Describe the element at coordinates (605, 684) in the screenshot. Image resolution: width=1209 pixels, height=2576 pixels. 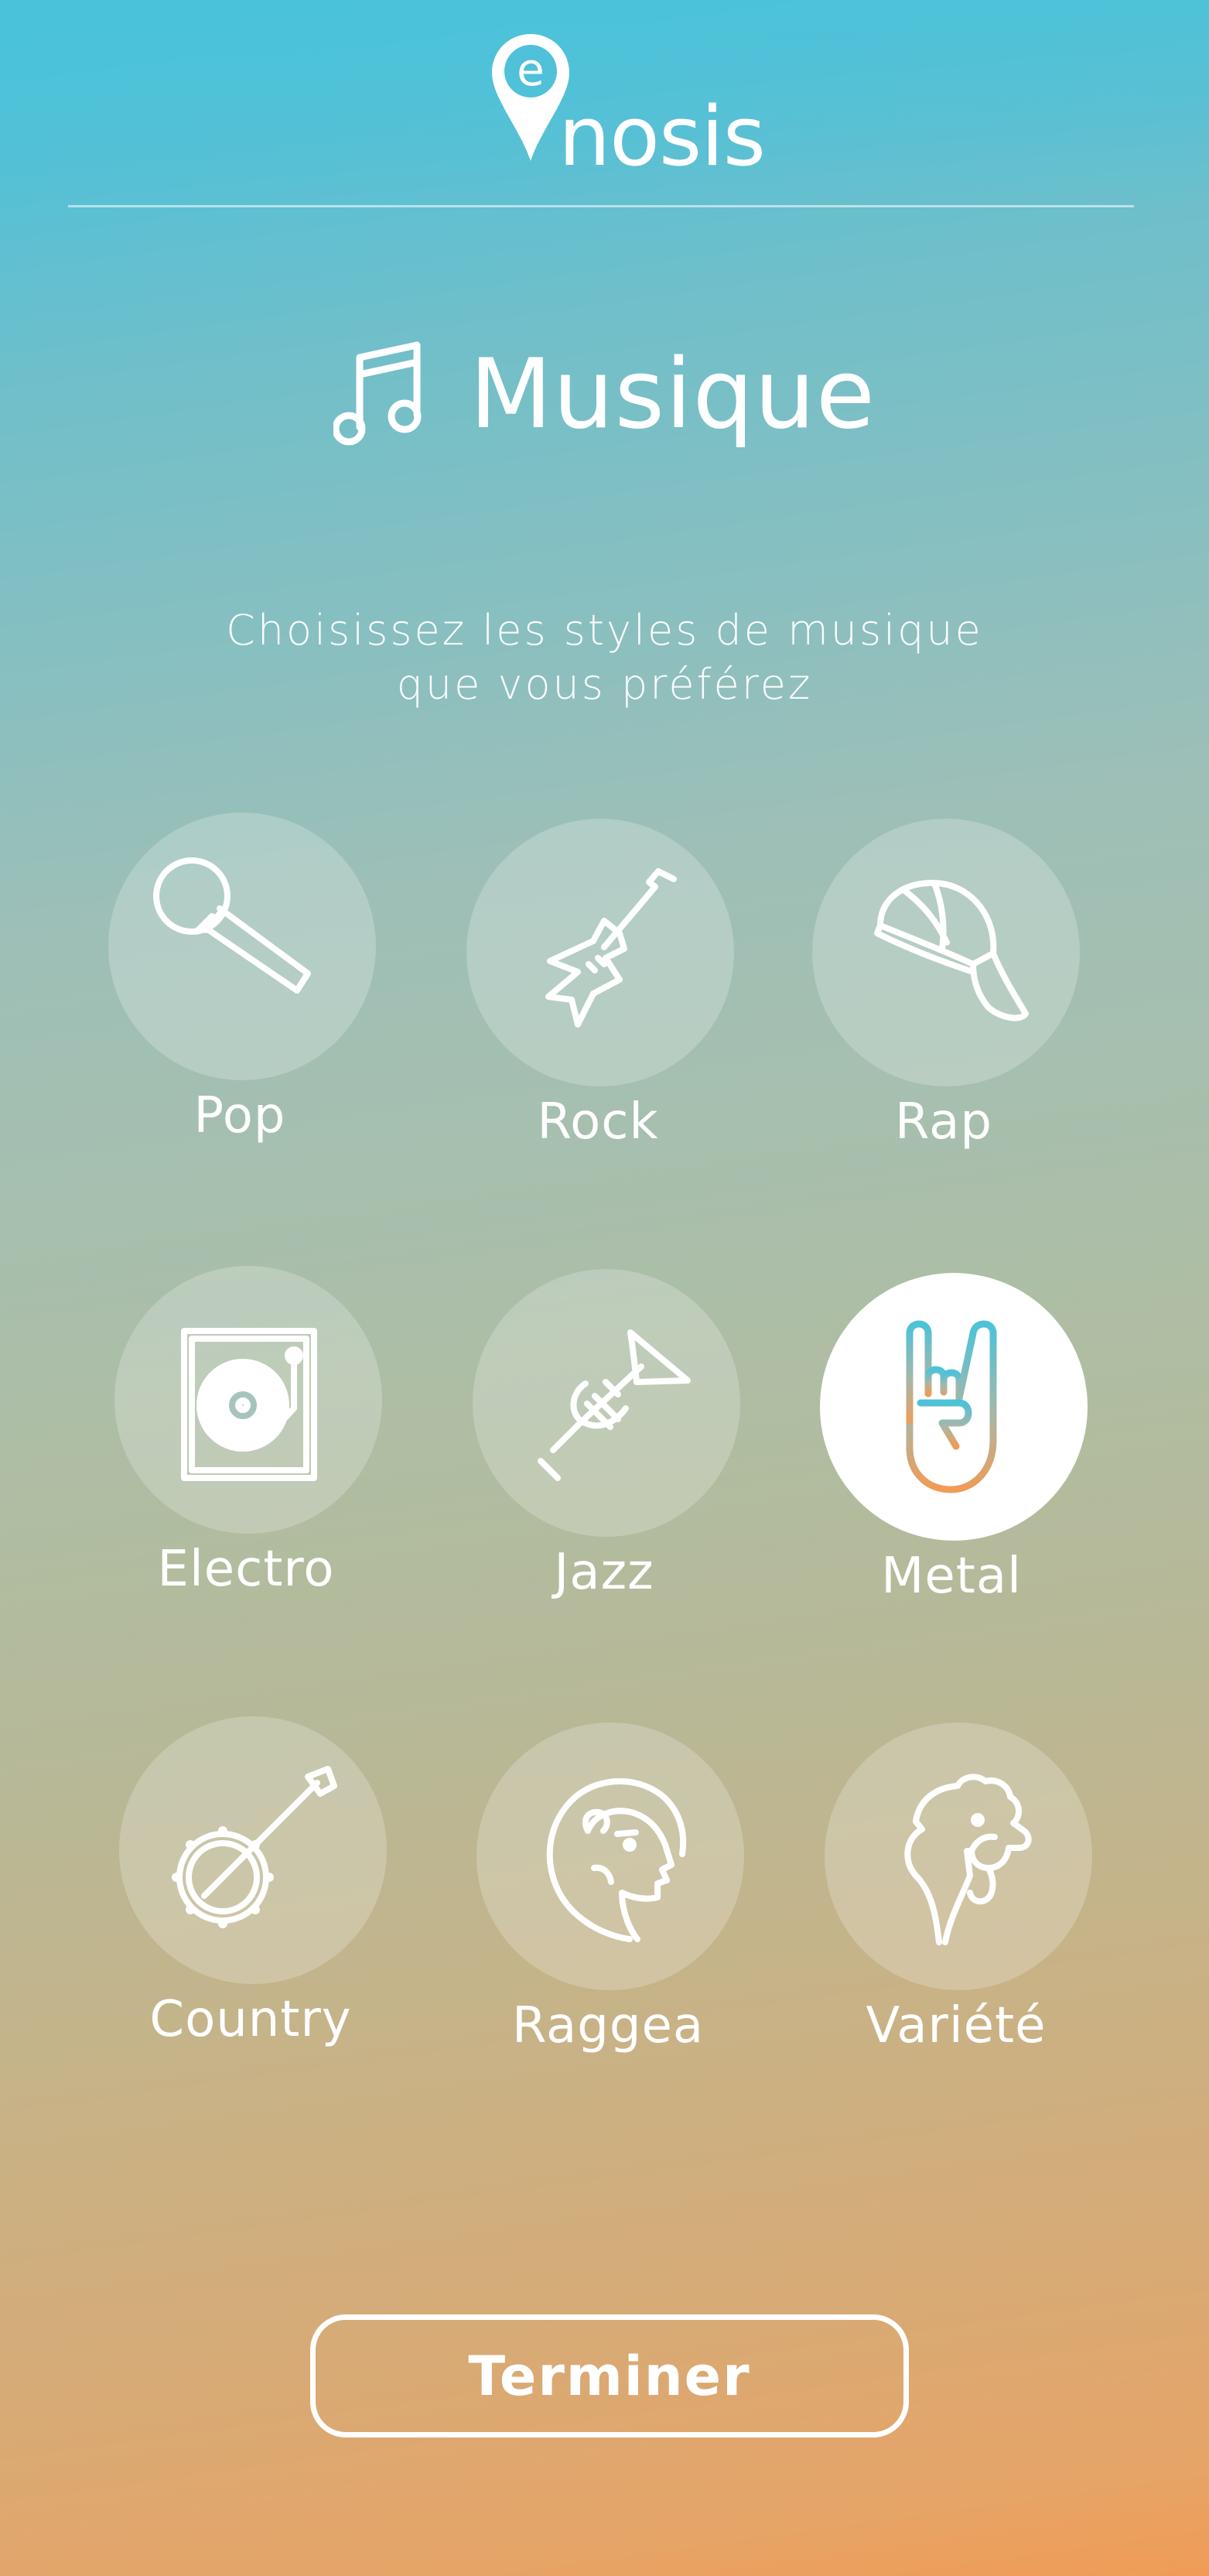
I see `subtitle-line-2: que vous préférez` at that location.